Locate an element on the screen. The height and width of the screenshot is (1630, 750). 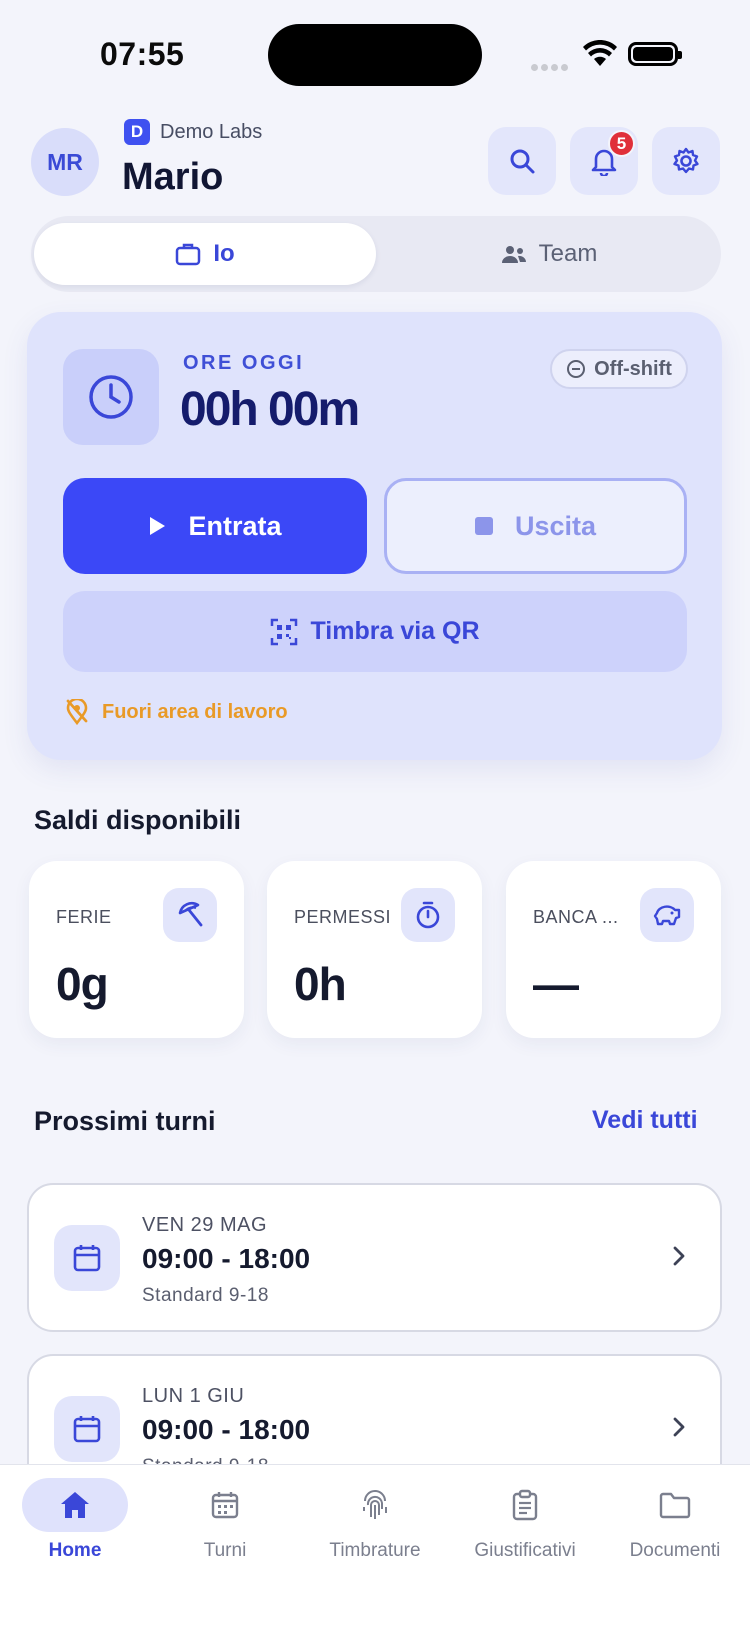
play-icon is located at coordinates (158, 526).